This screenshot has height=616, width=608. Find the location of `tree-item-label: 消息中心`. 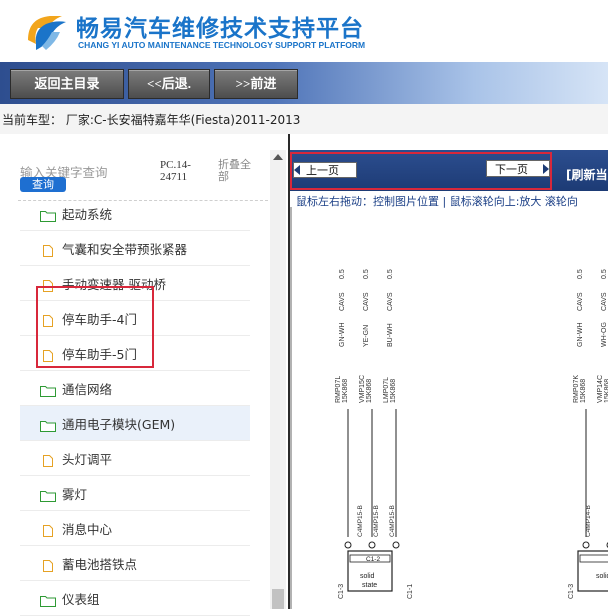

tree-item-label: 消息中心 is located at coordinates (87, 529).